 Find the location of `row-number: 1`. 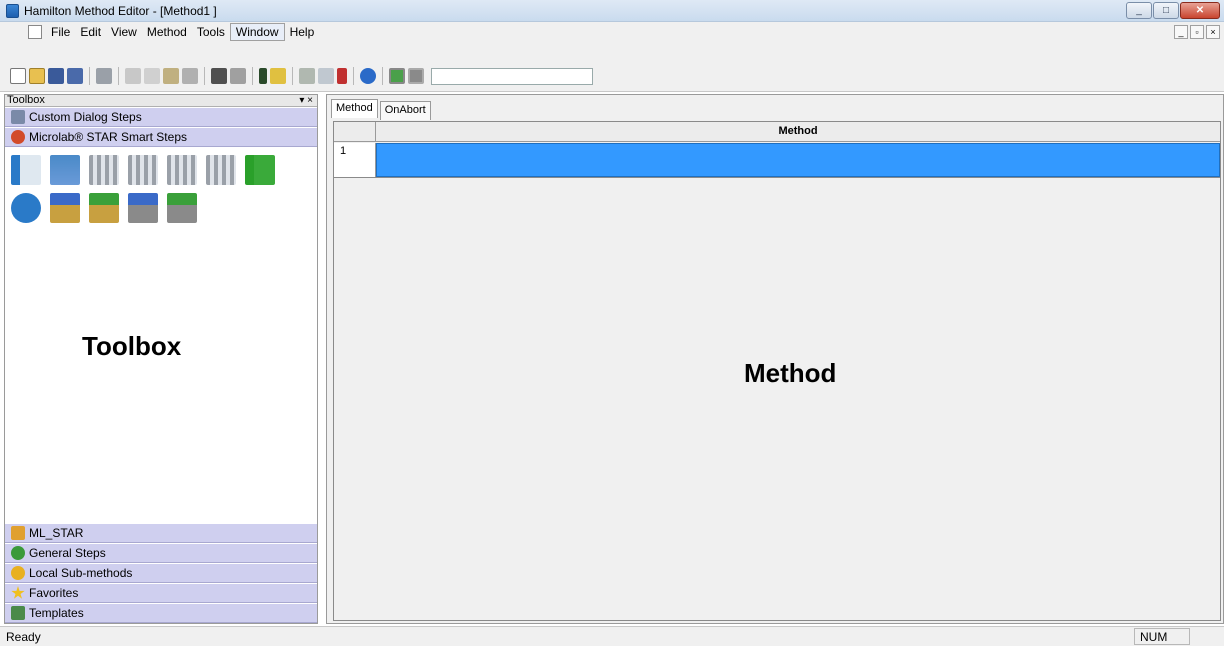

row-number: 1 is located at coordinates (355, 160).